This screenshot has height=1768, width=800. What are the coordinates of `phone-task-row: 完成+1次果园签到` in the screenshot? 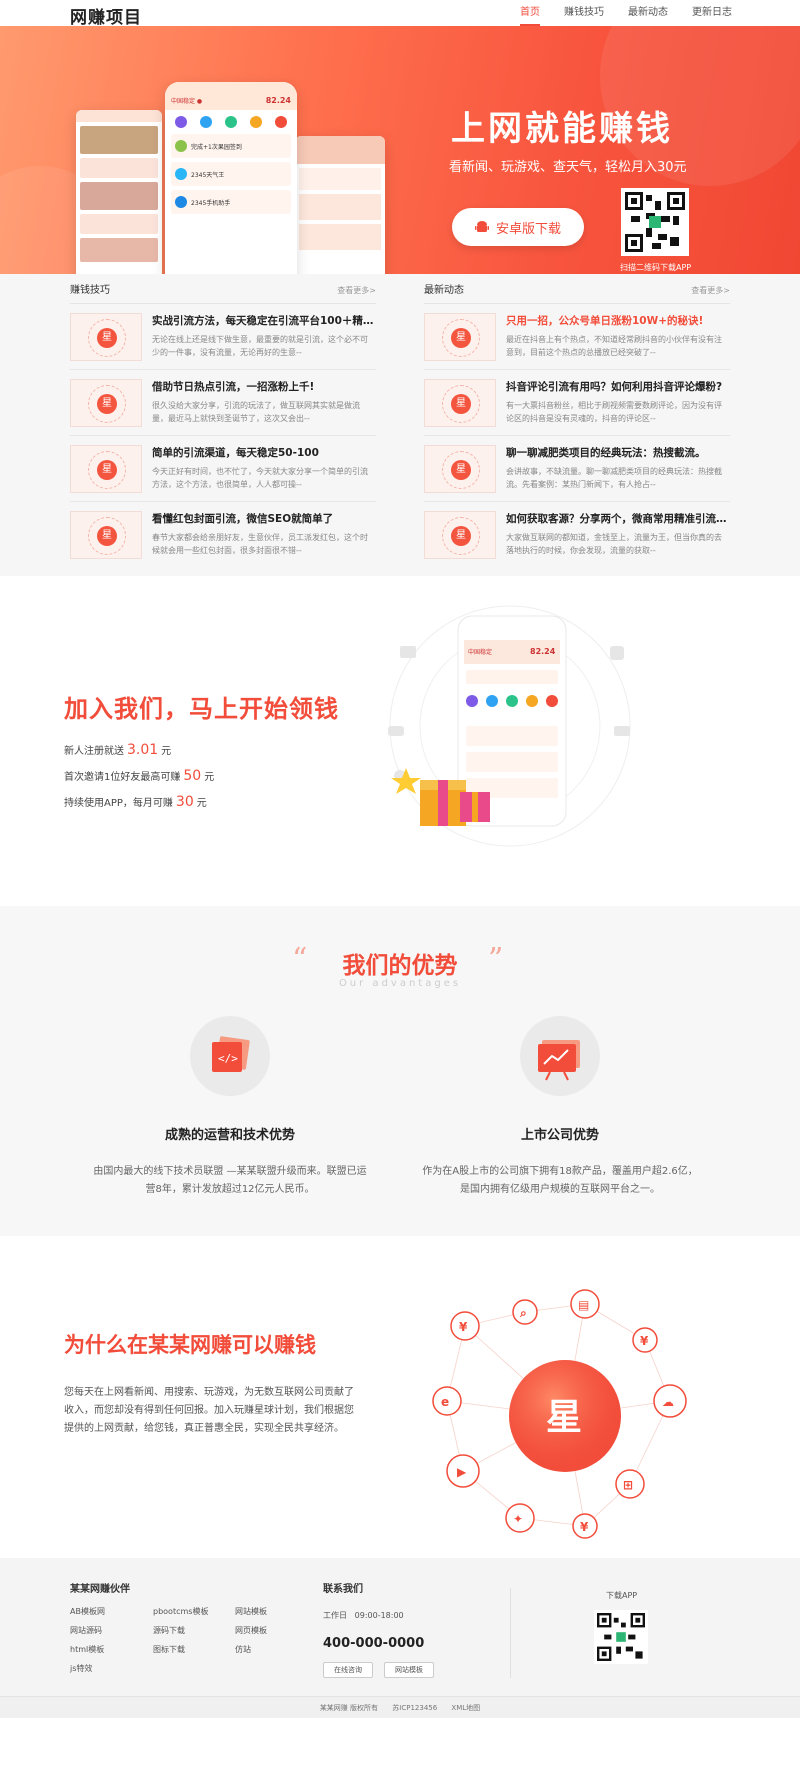 It's located at (231, 146).